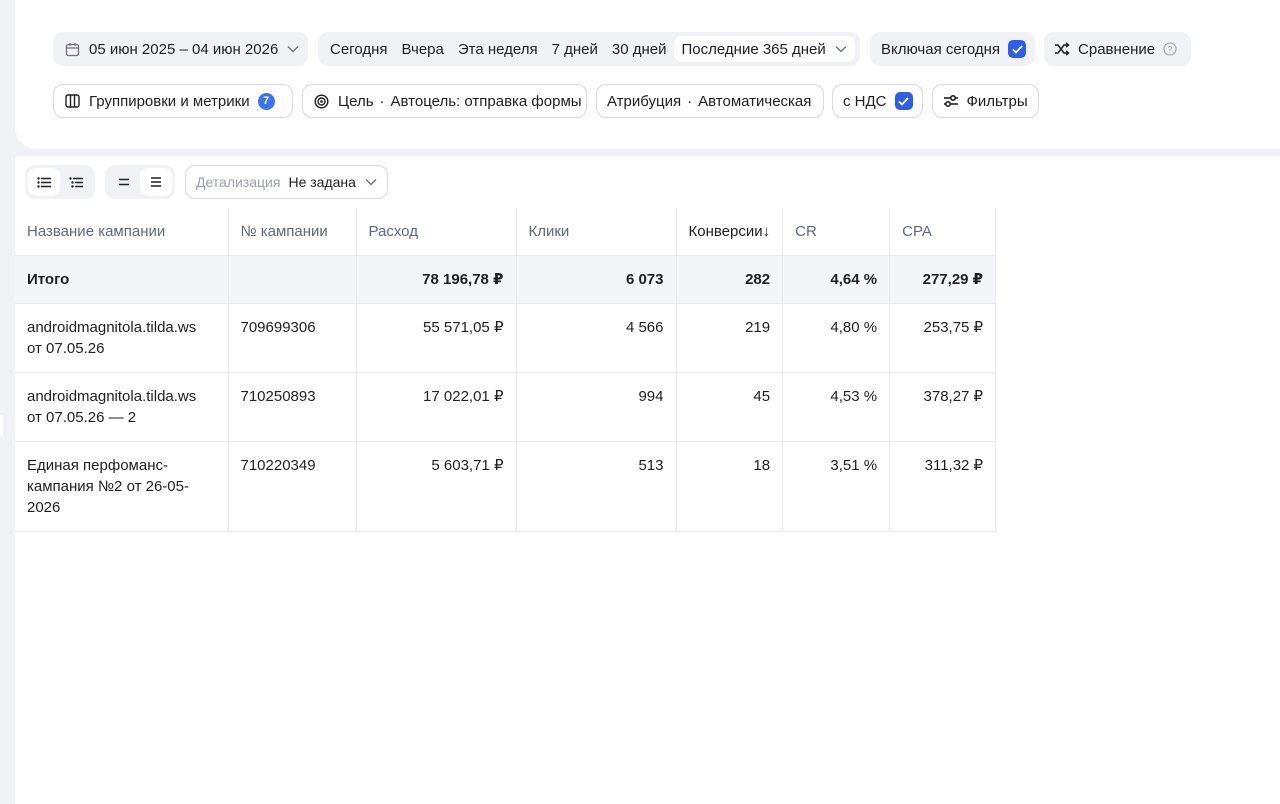 The height and width of the screenshot is (804, 1280). What do you see at coordinates (444, 101) in the screenshot?
I see `goal-selector: Цель · Автоцель: отправка формы` at bounding box center [444, 101].